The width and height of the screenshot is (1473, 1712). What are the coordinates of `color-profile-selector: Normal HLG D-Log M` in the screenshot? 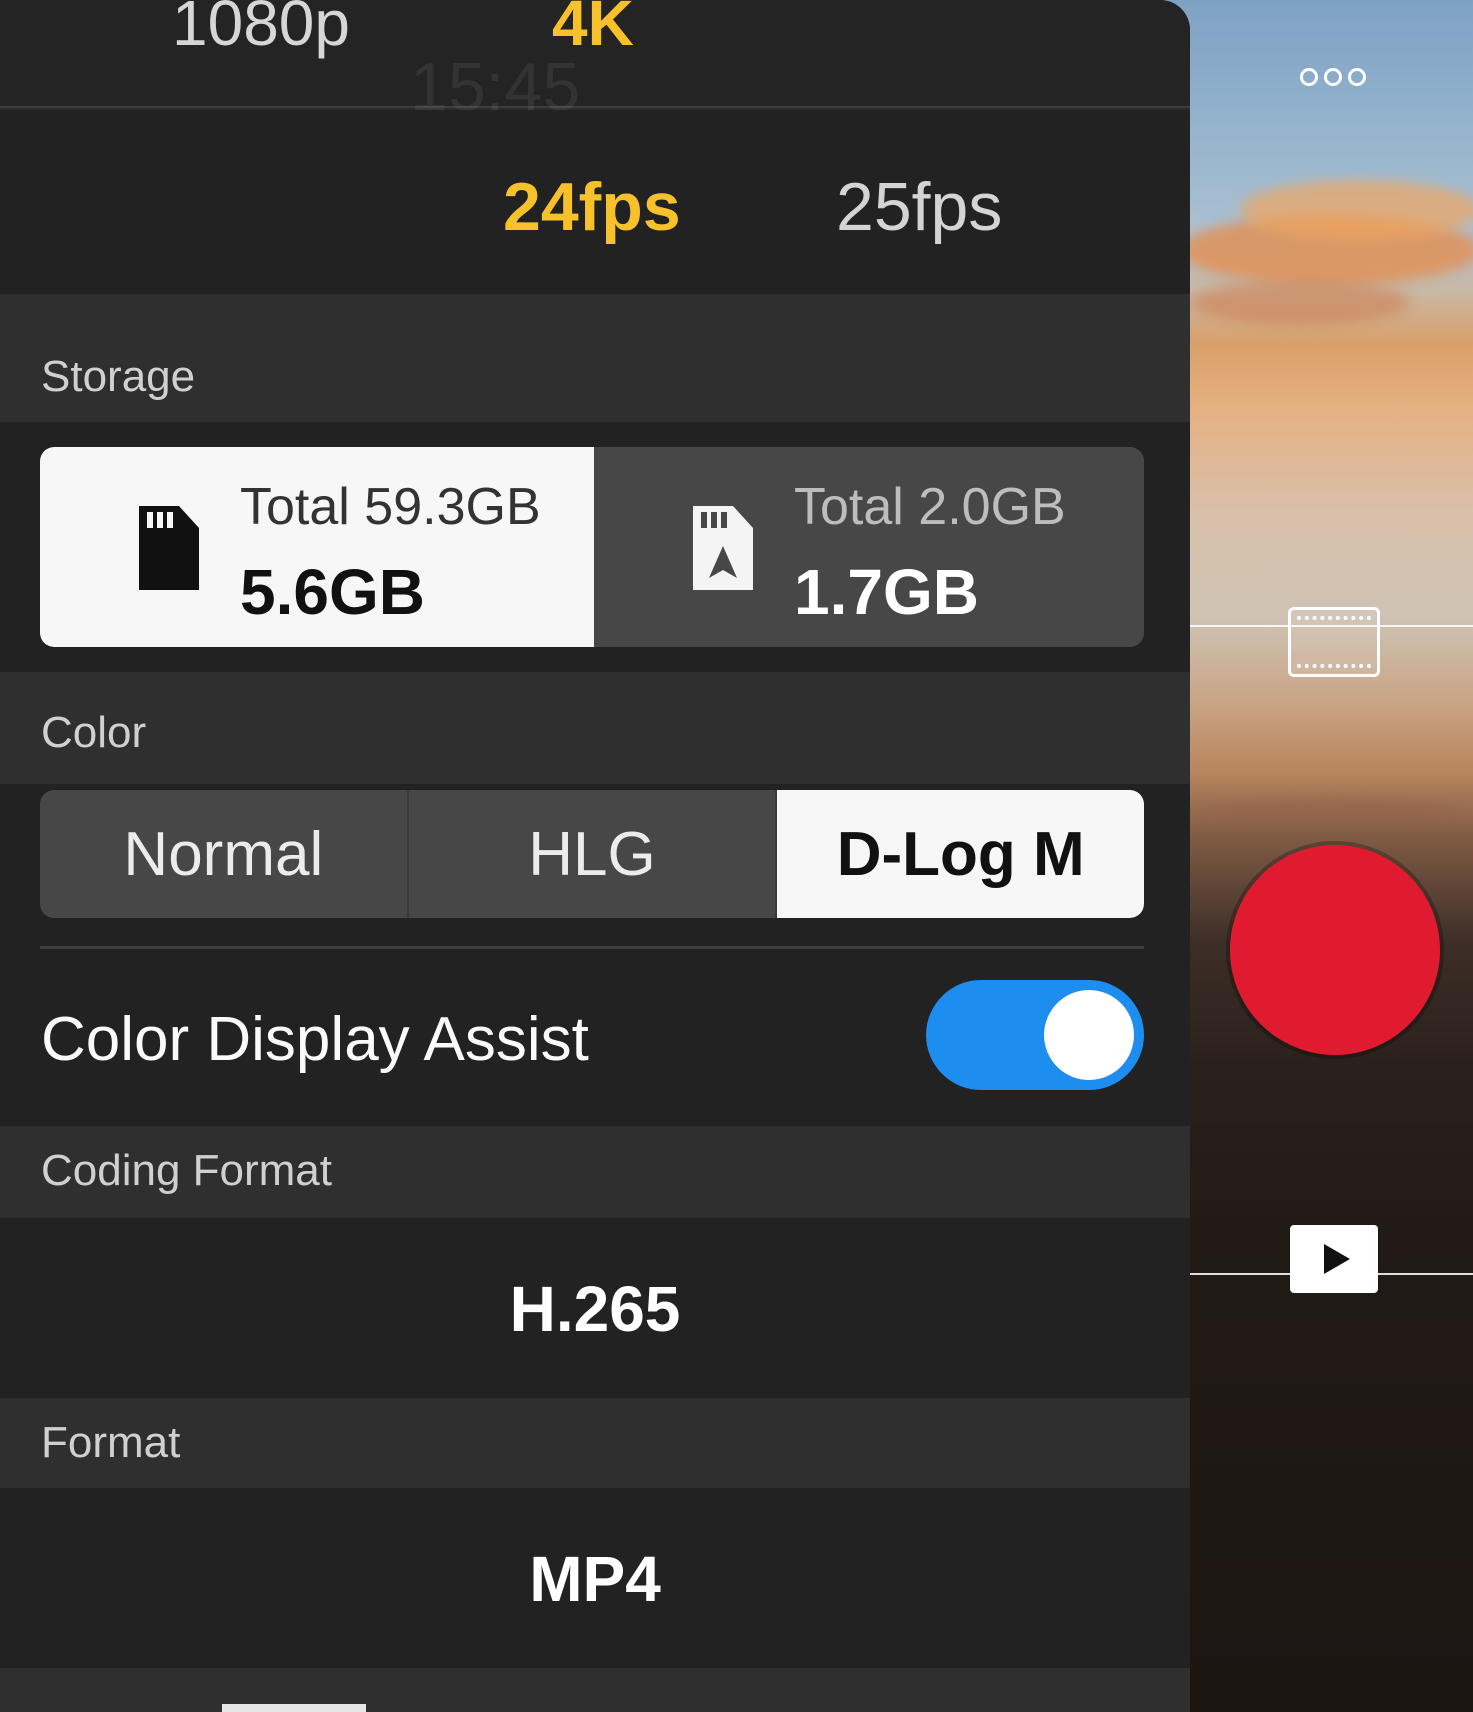 It's located at (592, 854).